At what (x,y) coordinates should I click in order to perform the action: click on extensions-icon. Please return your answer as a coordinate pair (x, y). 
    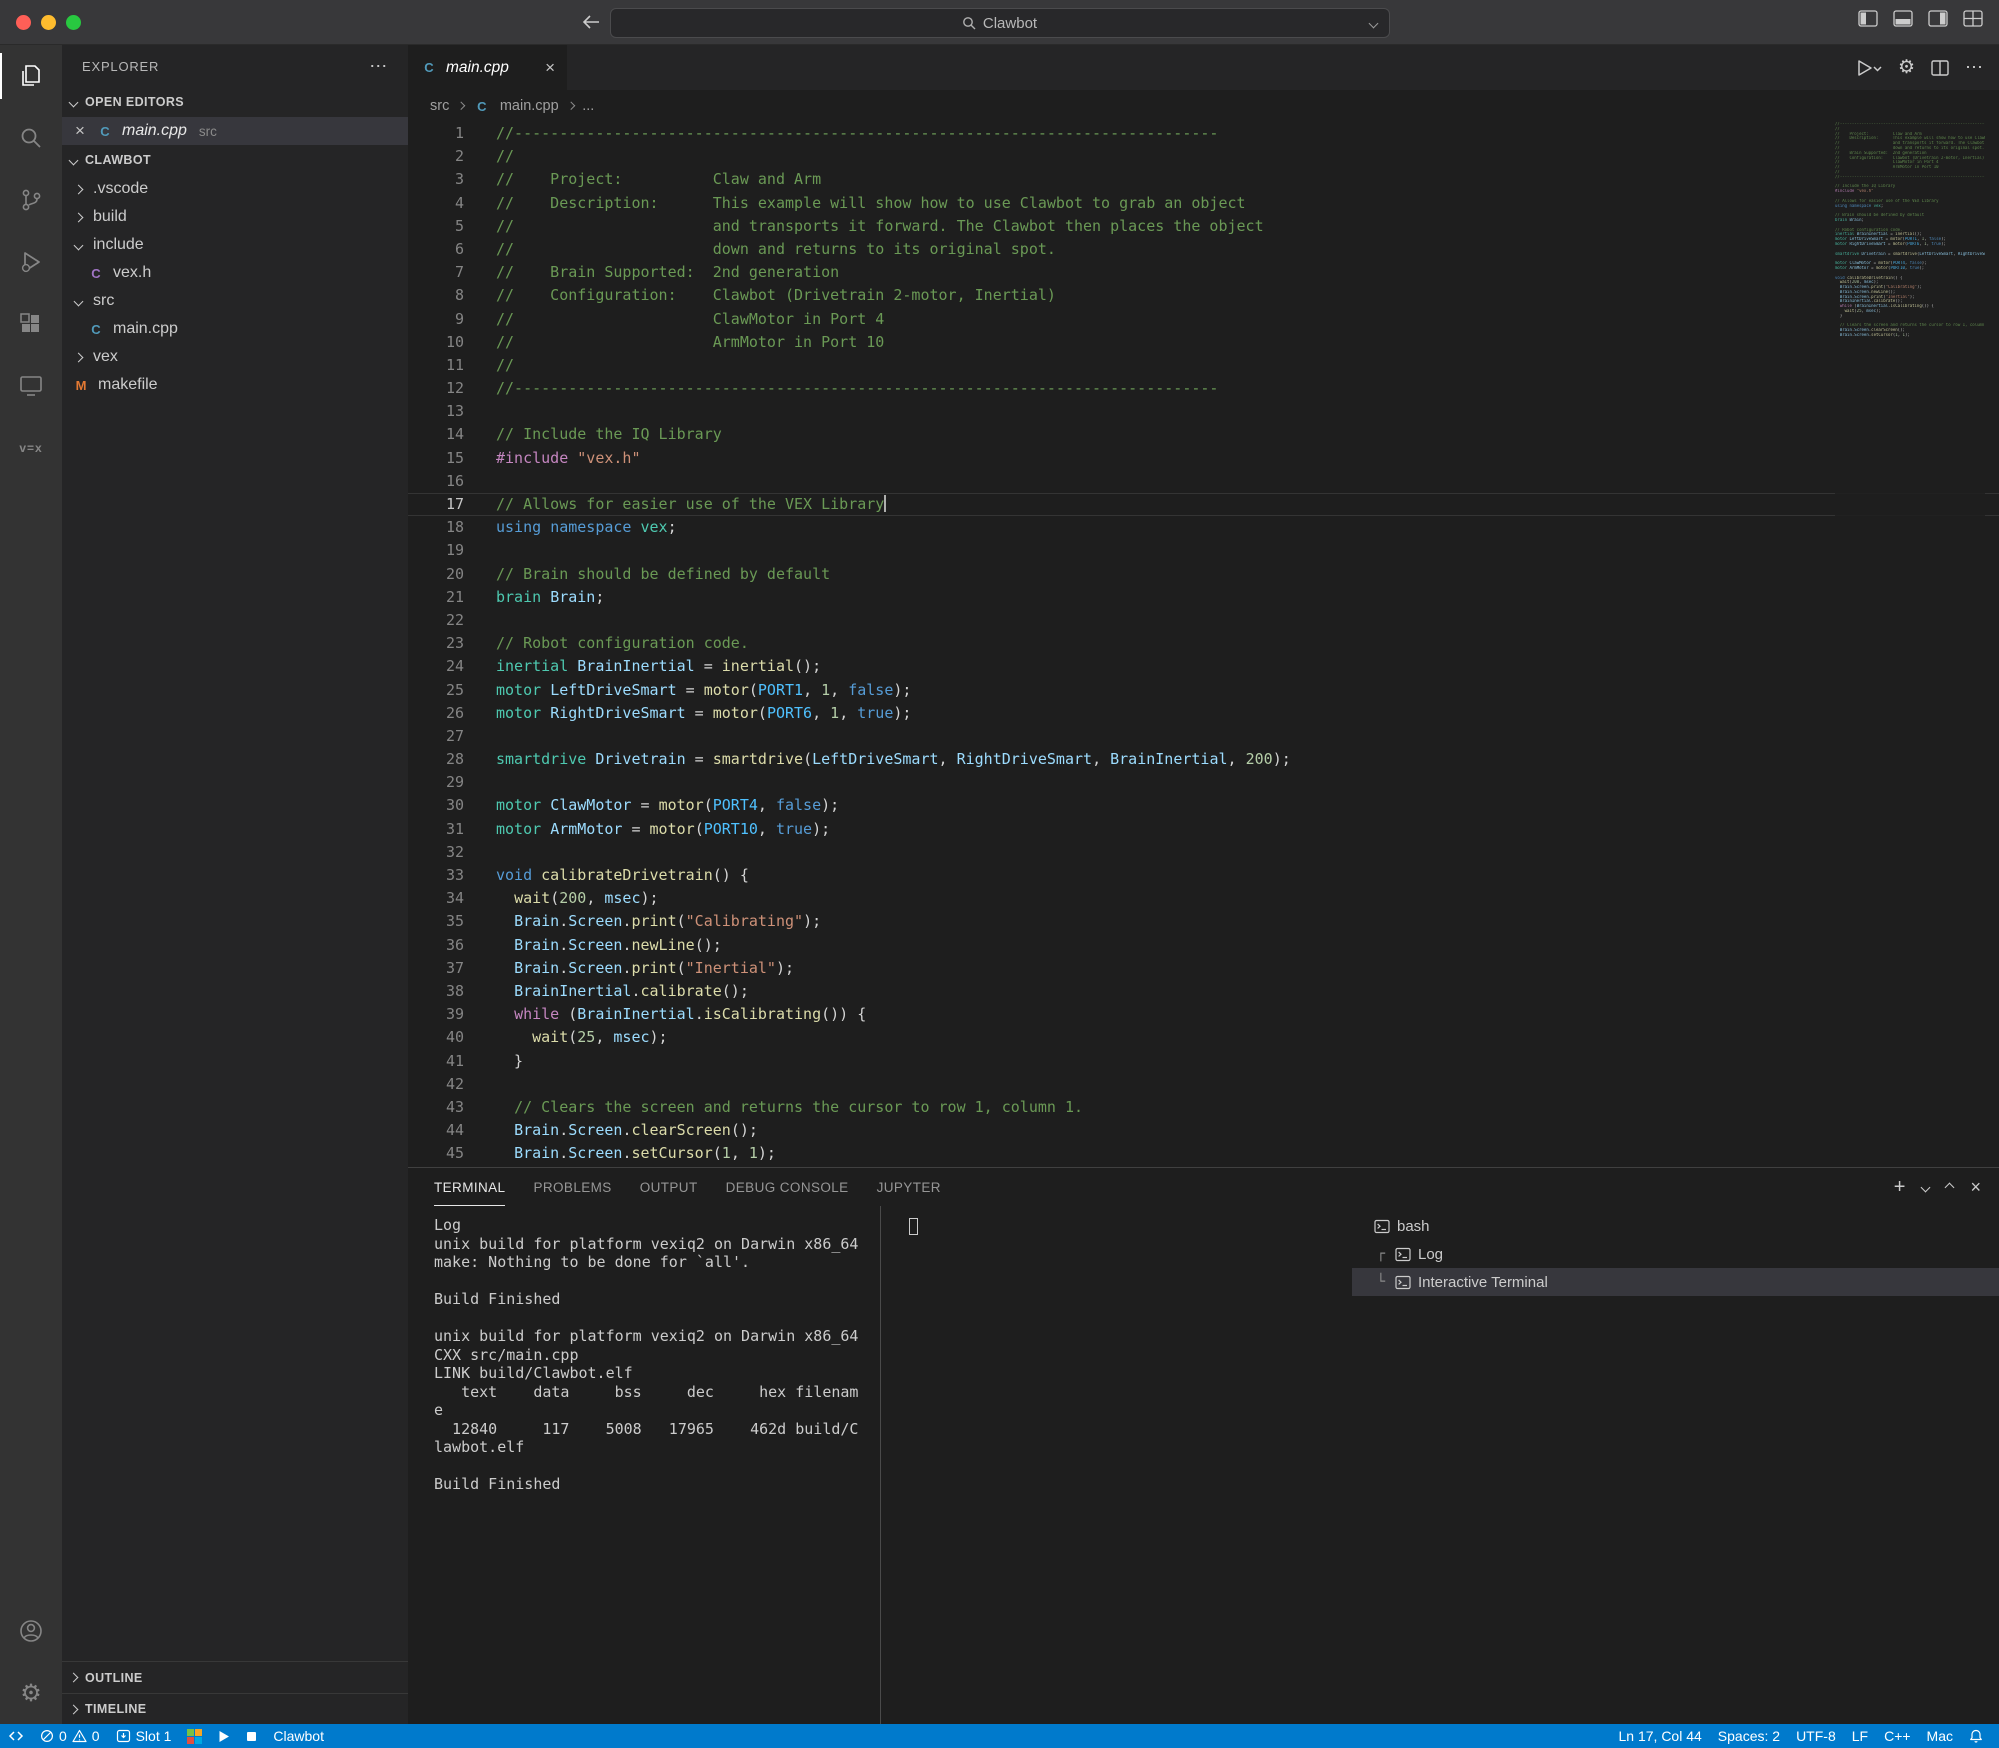
    Looking at the image, I should click on (31, 324).